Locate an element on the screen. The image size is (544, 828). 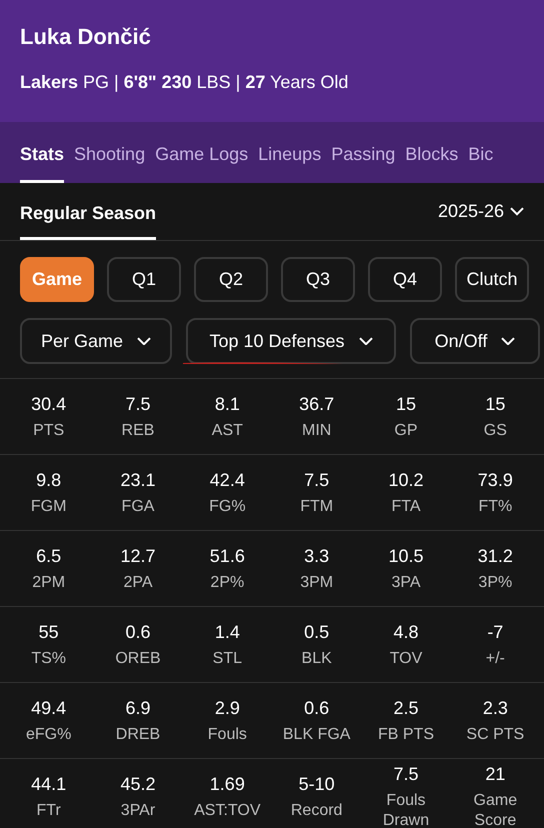
stat-label: TOV is located at coordinates (406, 658).